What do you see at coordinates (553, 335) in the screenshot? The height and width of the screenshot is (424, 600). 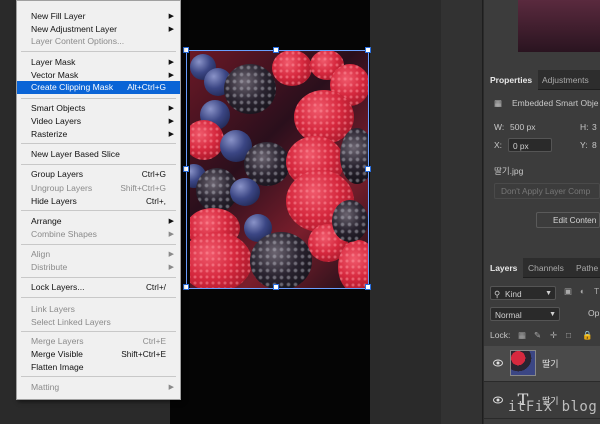 I see `lock-position-icon: ✛` at bounding box center [553, 335].